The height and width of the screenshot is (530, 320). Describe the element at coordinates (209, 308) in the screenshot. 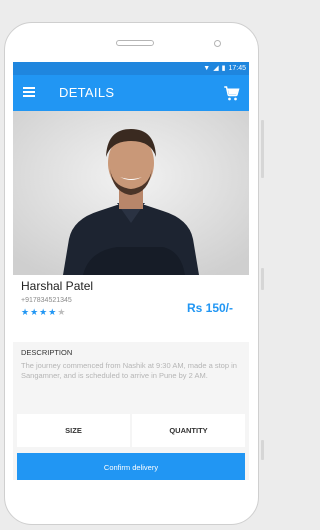

I see `price-label: Rs 150/-` at that location.